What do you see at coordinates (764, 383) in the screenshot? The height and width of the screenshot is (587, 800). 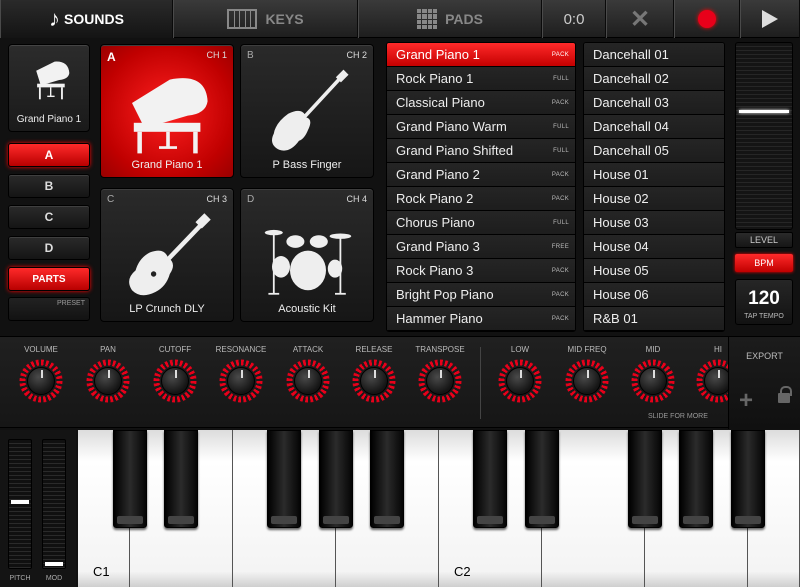 I see `export-panel: EXPORT +` at bounding box center [764, 383].